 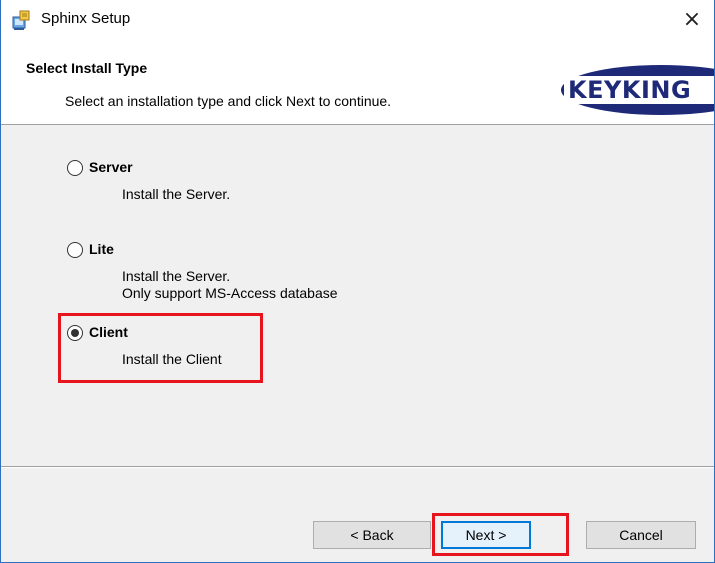 What do you see at coordinates (500, 534) in the screenshot?
I see `next-highlight-box` at bounding box center [500, 534].